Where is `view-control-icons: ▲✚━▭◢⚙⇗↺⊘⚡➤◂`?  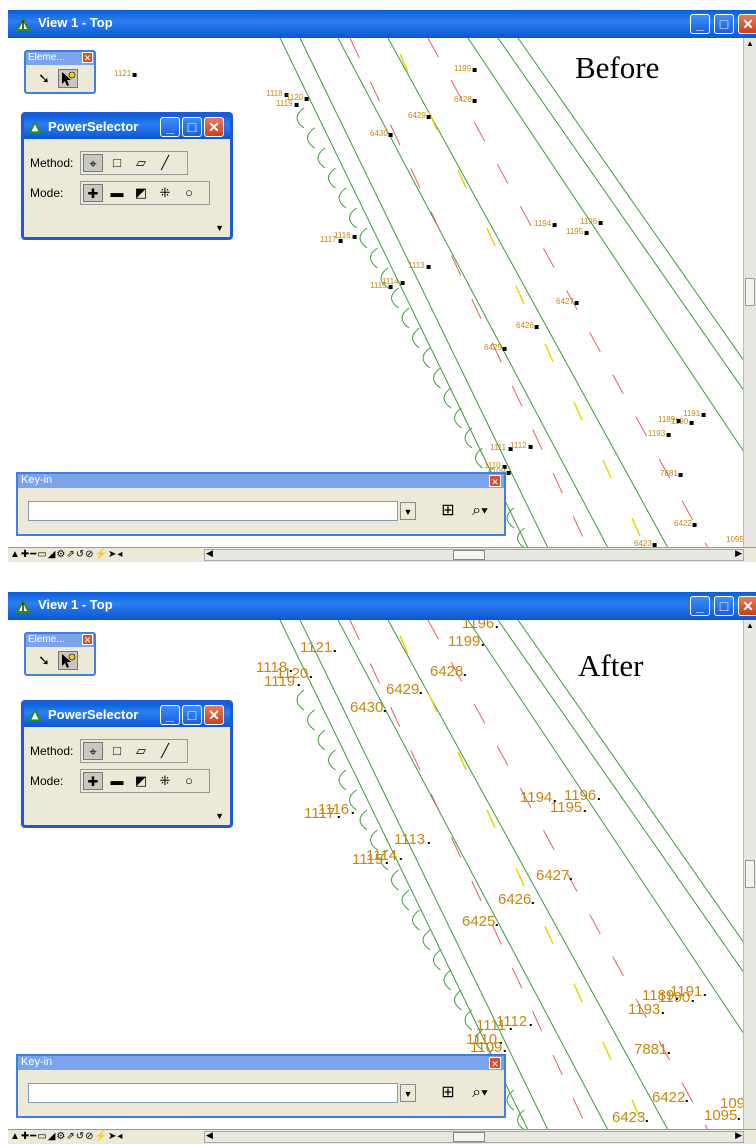 view-control-icons: ▲✚━▭◢⚙⇗↺⊘⚡➤◂ is located at coordinates (66, 554).